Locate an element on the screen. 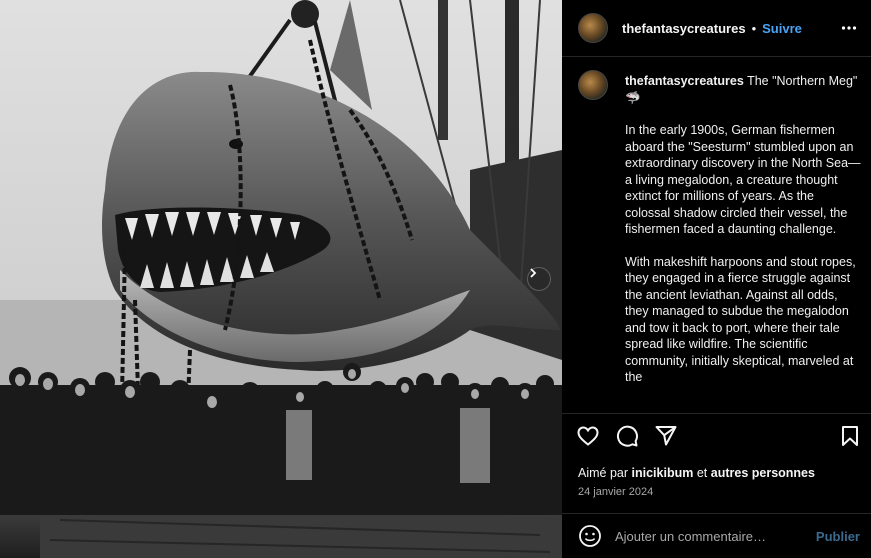 This screenshot has width=871, height=558. comment-bar: Publier is located at coordinates (716, 536).